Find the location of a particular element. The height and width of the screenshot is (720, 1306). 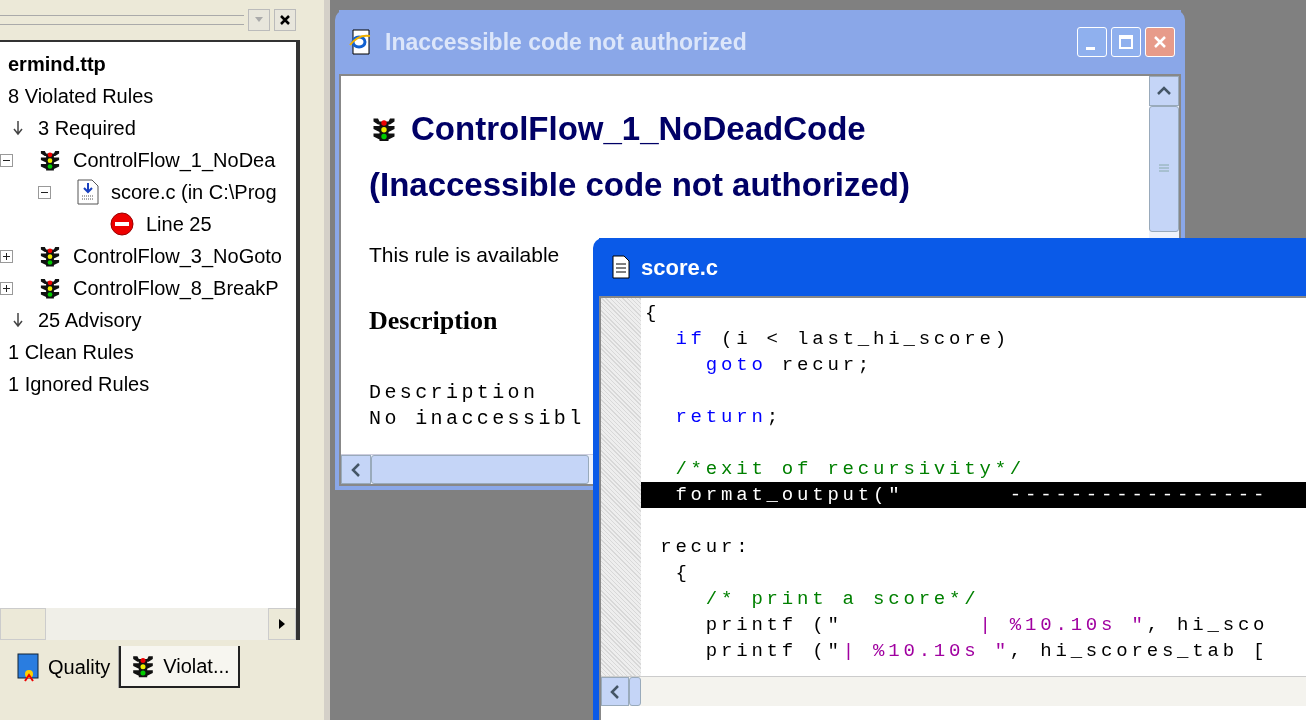

code-line: return; is located at coordinates (728, 417).